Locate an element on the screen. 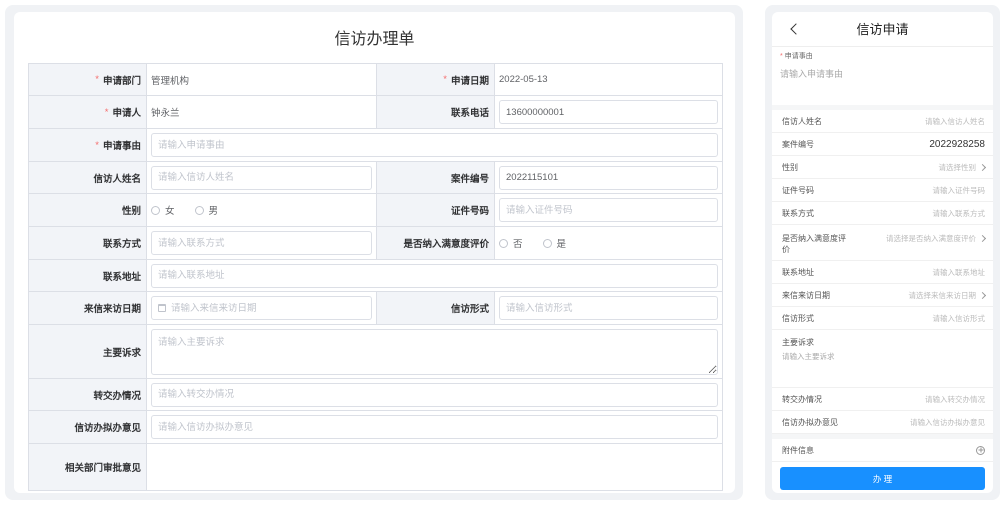 Image resolution: width=1005 pixels, height=505 pixels. row-label: 是否纳入满意度评价 is located at coordinates (814, 244).